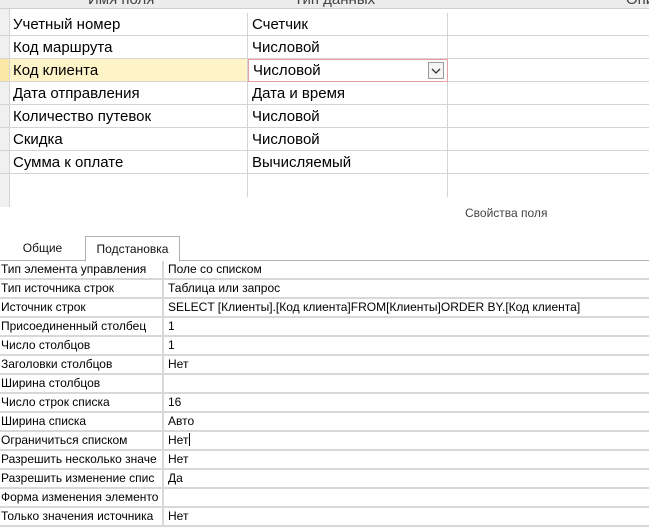  What do you see at coordinates (42, 248) in the screenshot?
I see `tab-general: Общие` at bounding box center [42, 248].